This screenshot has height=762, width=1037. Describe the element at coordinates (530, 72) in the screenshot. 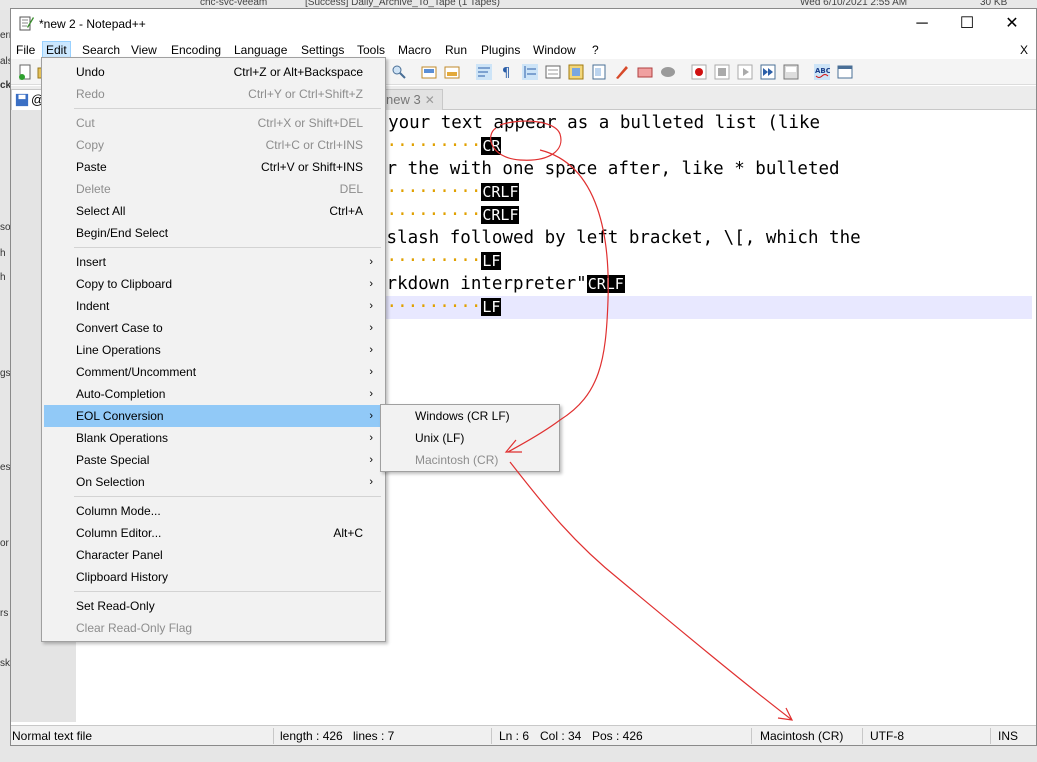

I see `indent-guide-icon` at that location.